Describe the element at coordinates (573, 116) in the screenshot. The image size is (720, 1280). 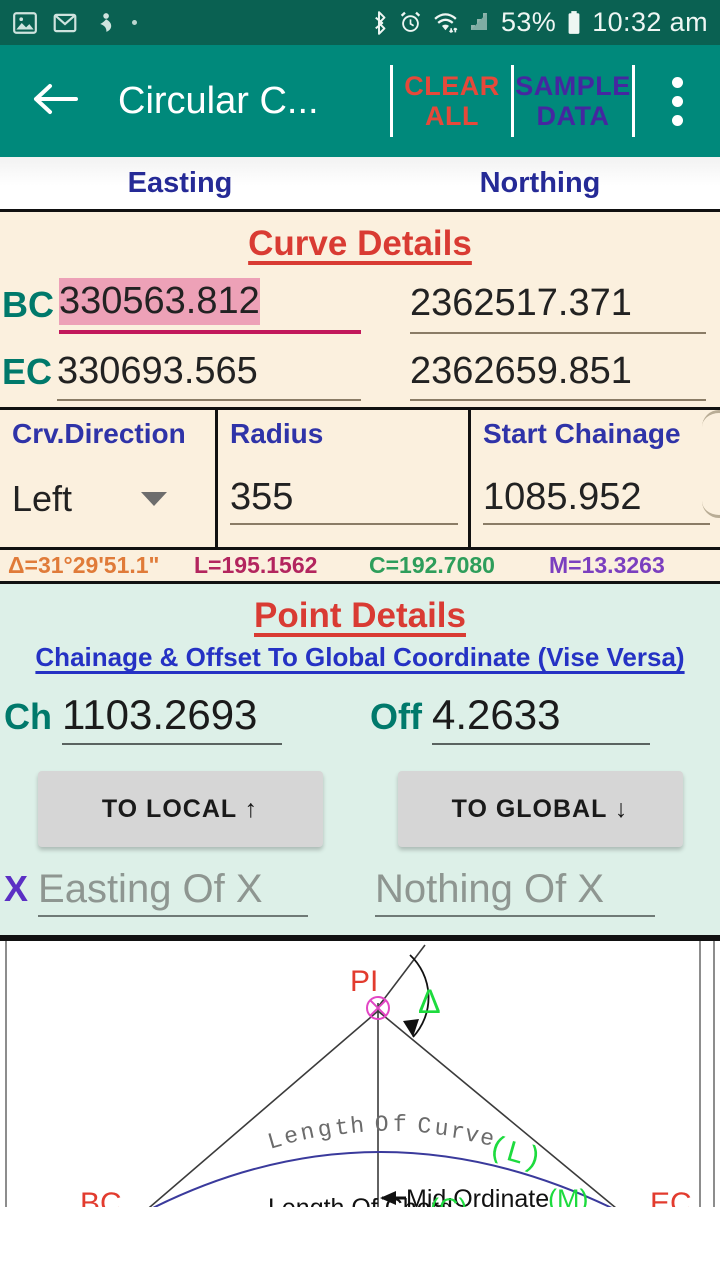
I see `sample-data-line2: DATA` at that location.